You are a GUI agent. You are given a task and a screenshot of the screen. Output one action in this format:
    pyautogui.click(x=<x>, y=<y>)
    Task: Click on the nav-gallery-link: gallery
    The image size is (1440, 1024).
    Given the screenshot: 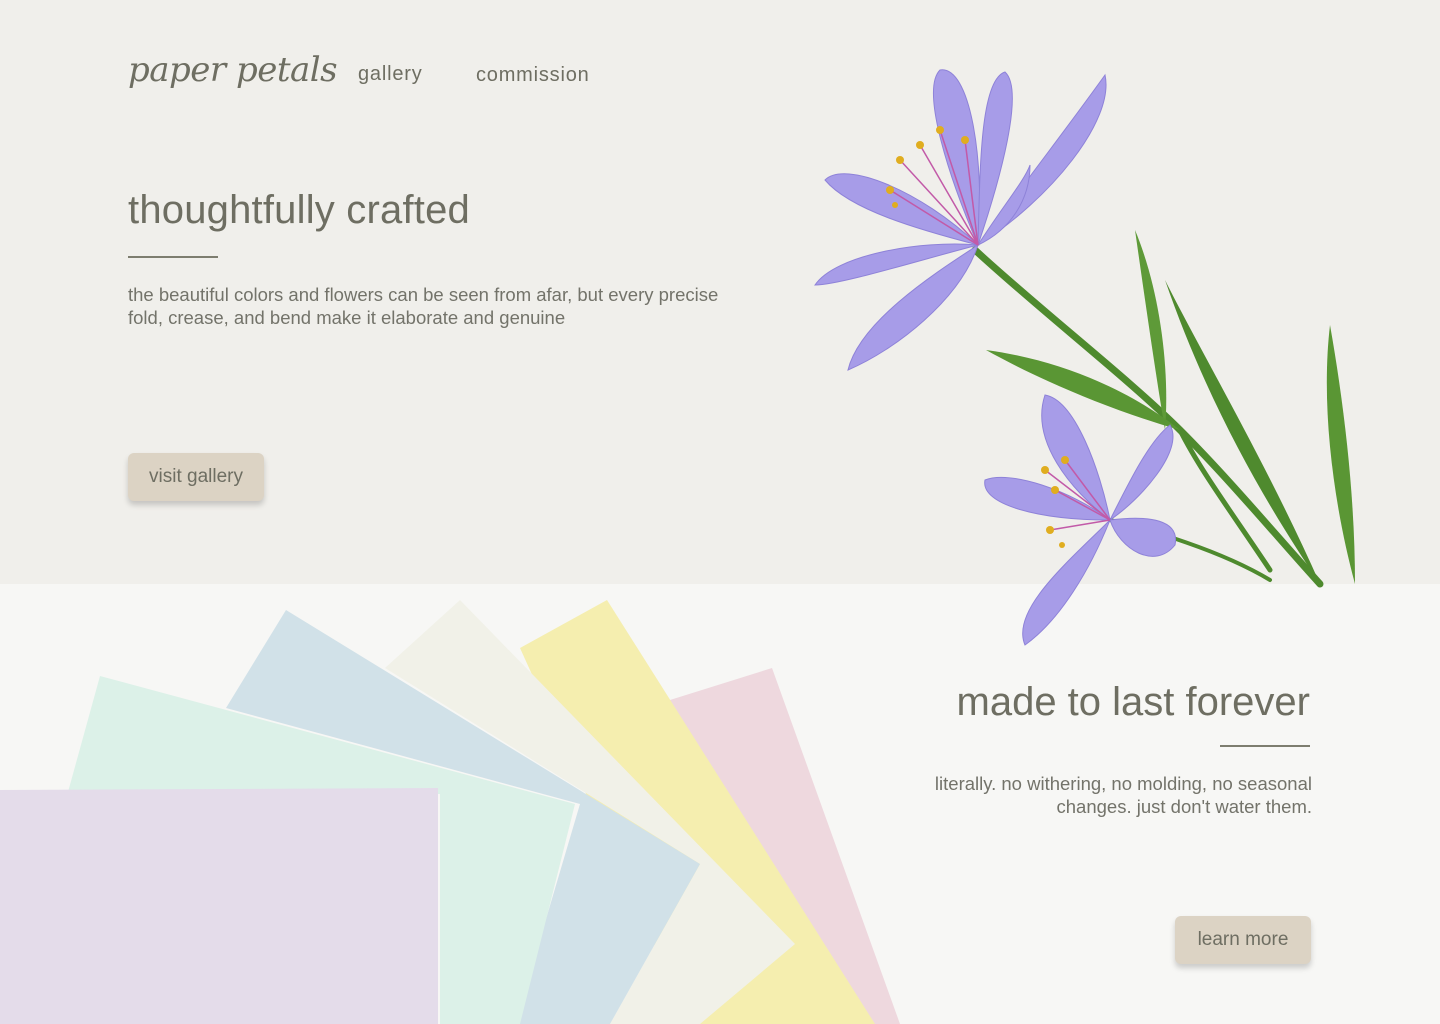 What is the action you would take?
    pyautogui.click(x=390, y=74)
    